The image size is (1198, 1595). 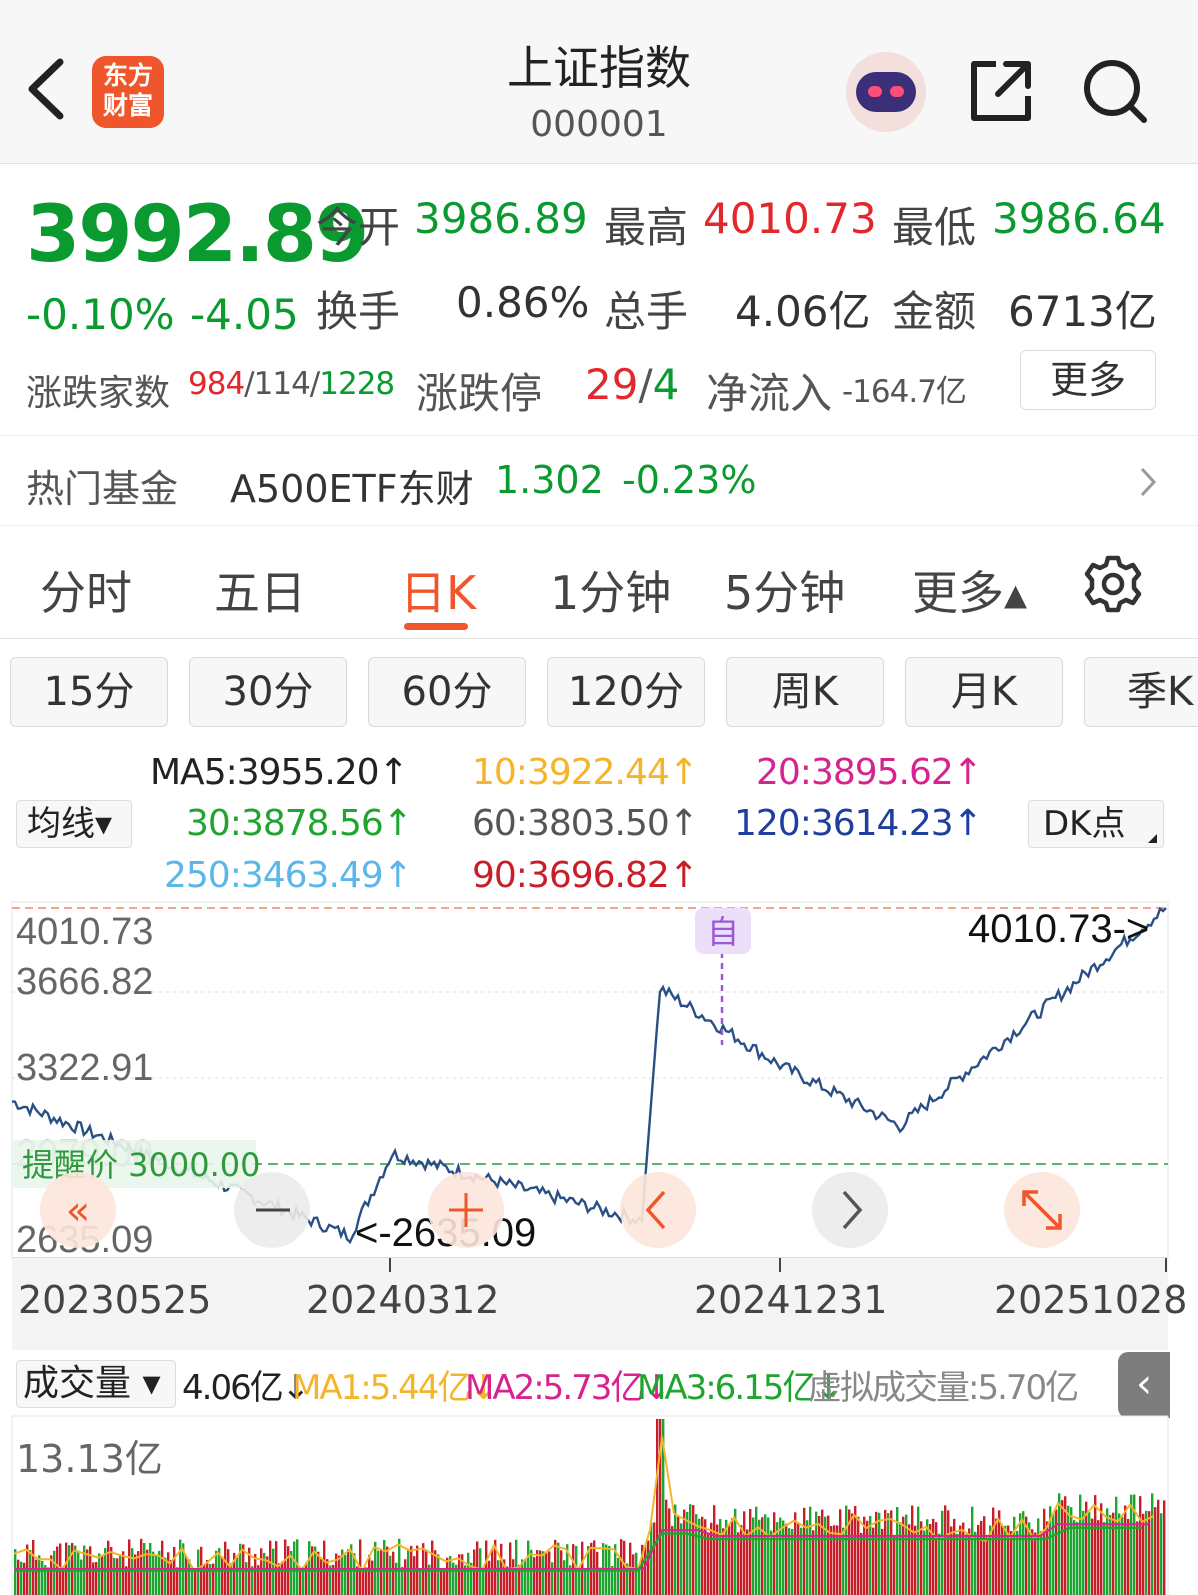 What do you see at coordinates (1091, 1300) in the screenshot?
I see `date-label-4: 20251028` at bounding box center [1091, 1300].